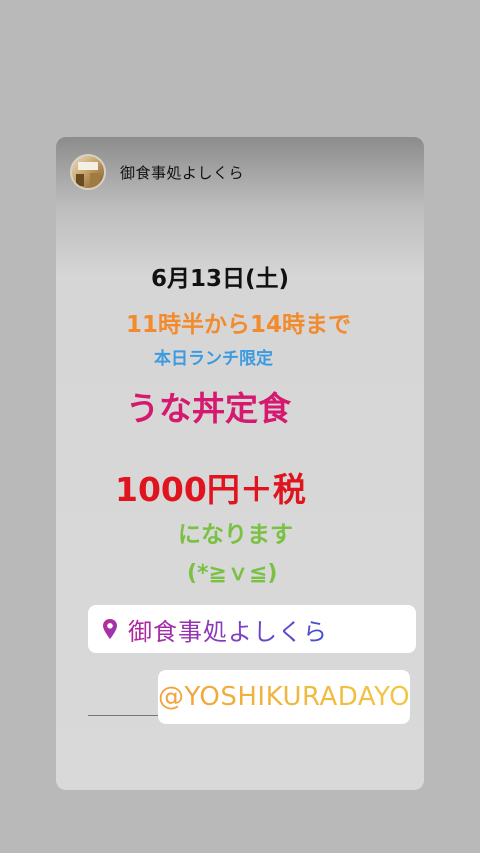 This screenshot has height=853, width=480. I want to click on price-text: 1000円＋税, so click(210, 489).